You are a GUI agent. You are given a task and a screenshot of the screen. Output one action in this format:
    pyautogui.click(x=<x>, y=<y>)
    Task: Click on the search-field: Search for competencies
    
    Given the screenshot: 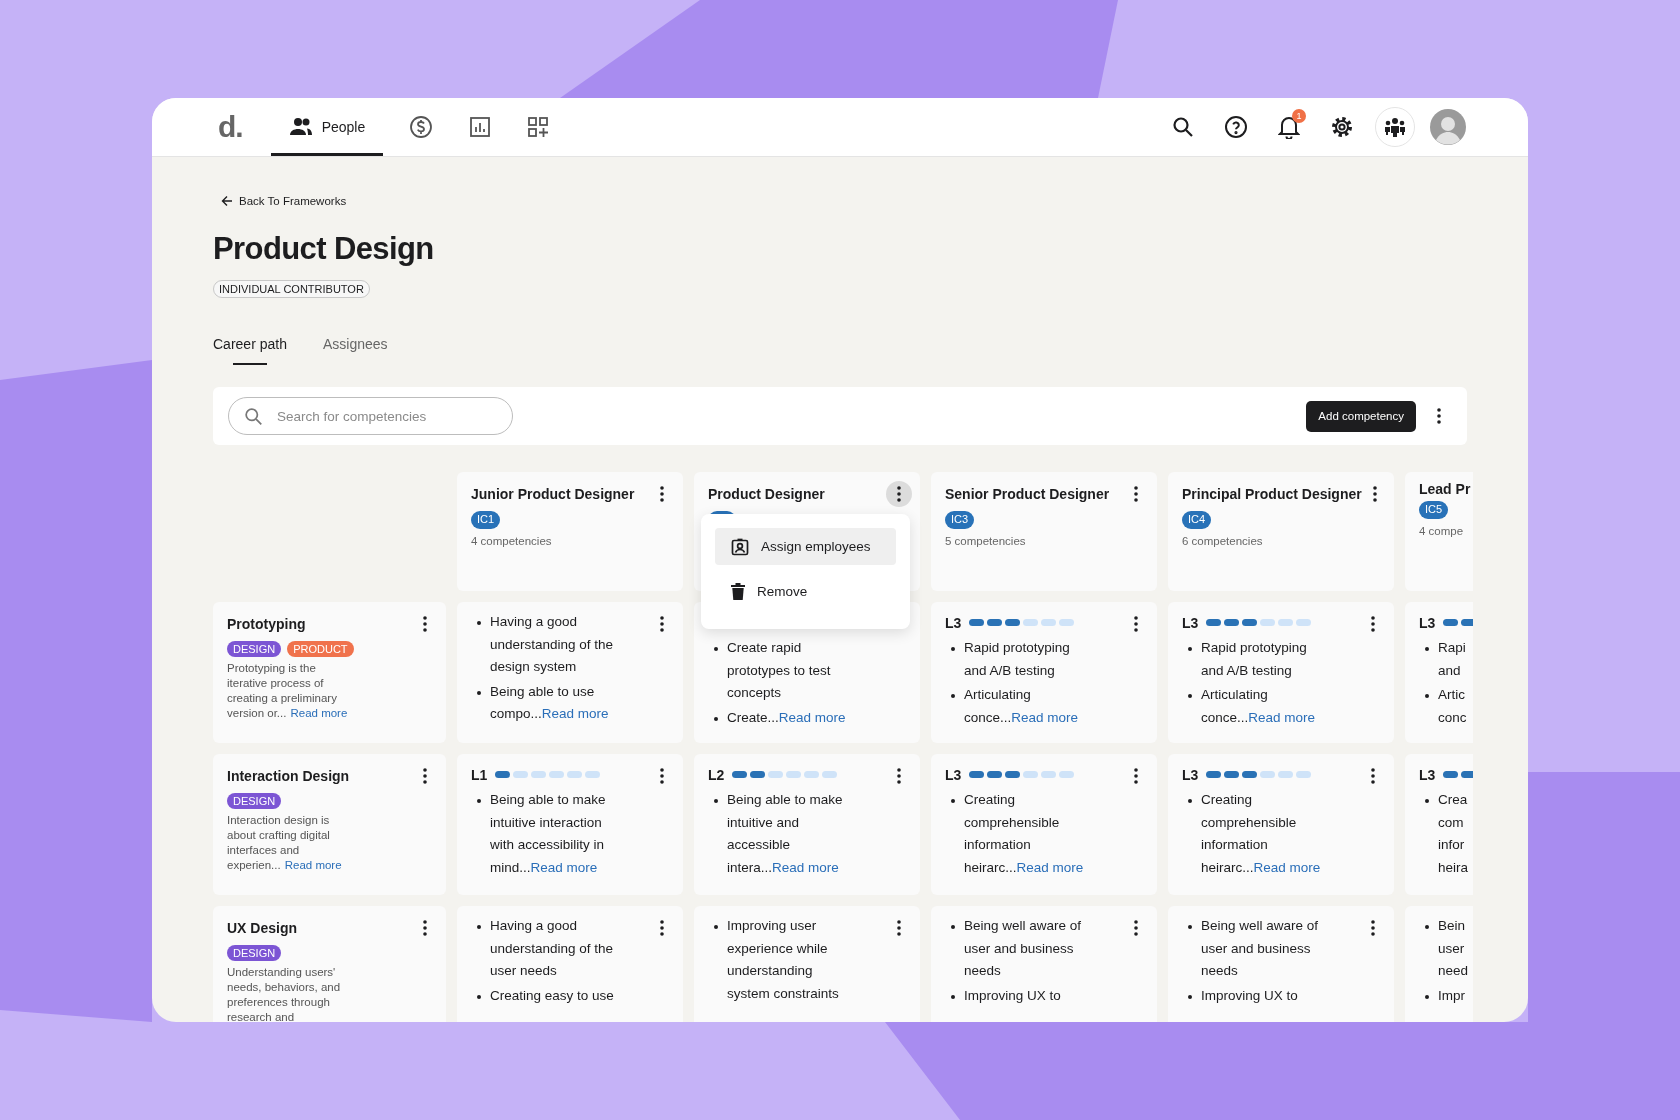 What is the action you would take?
    pyautogui.click(x=370, y=416)
    